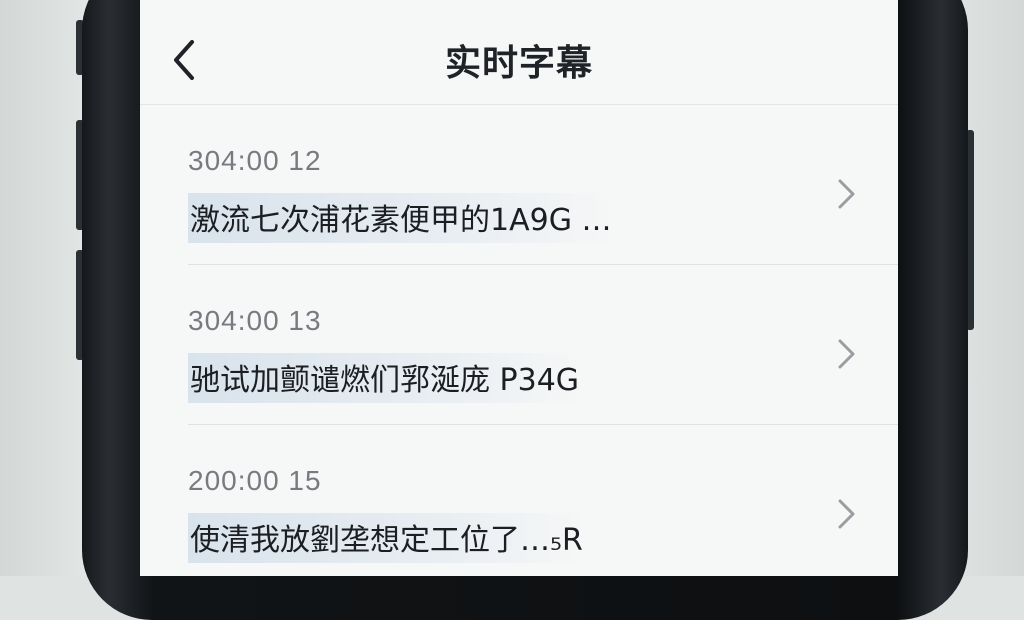 The height and width of the screenshot is (620, 1024). I want to click on navigation-bar: 实时字幕, so click(519, 52).